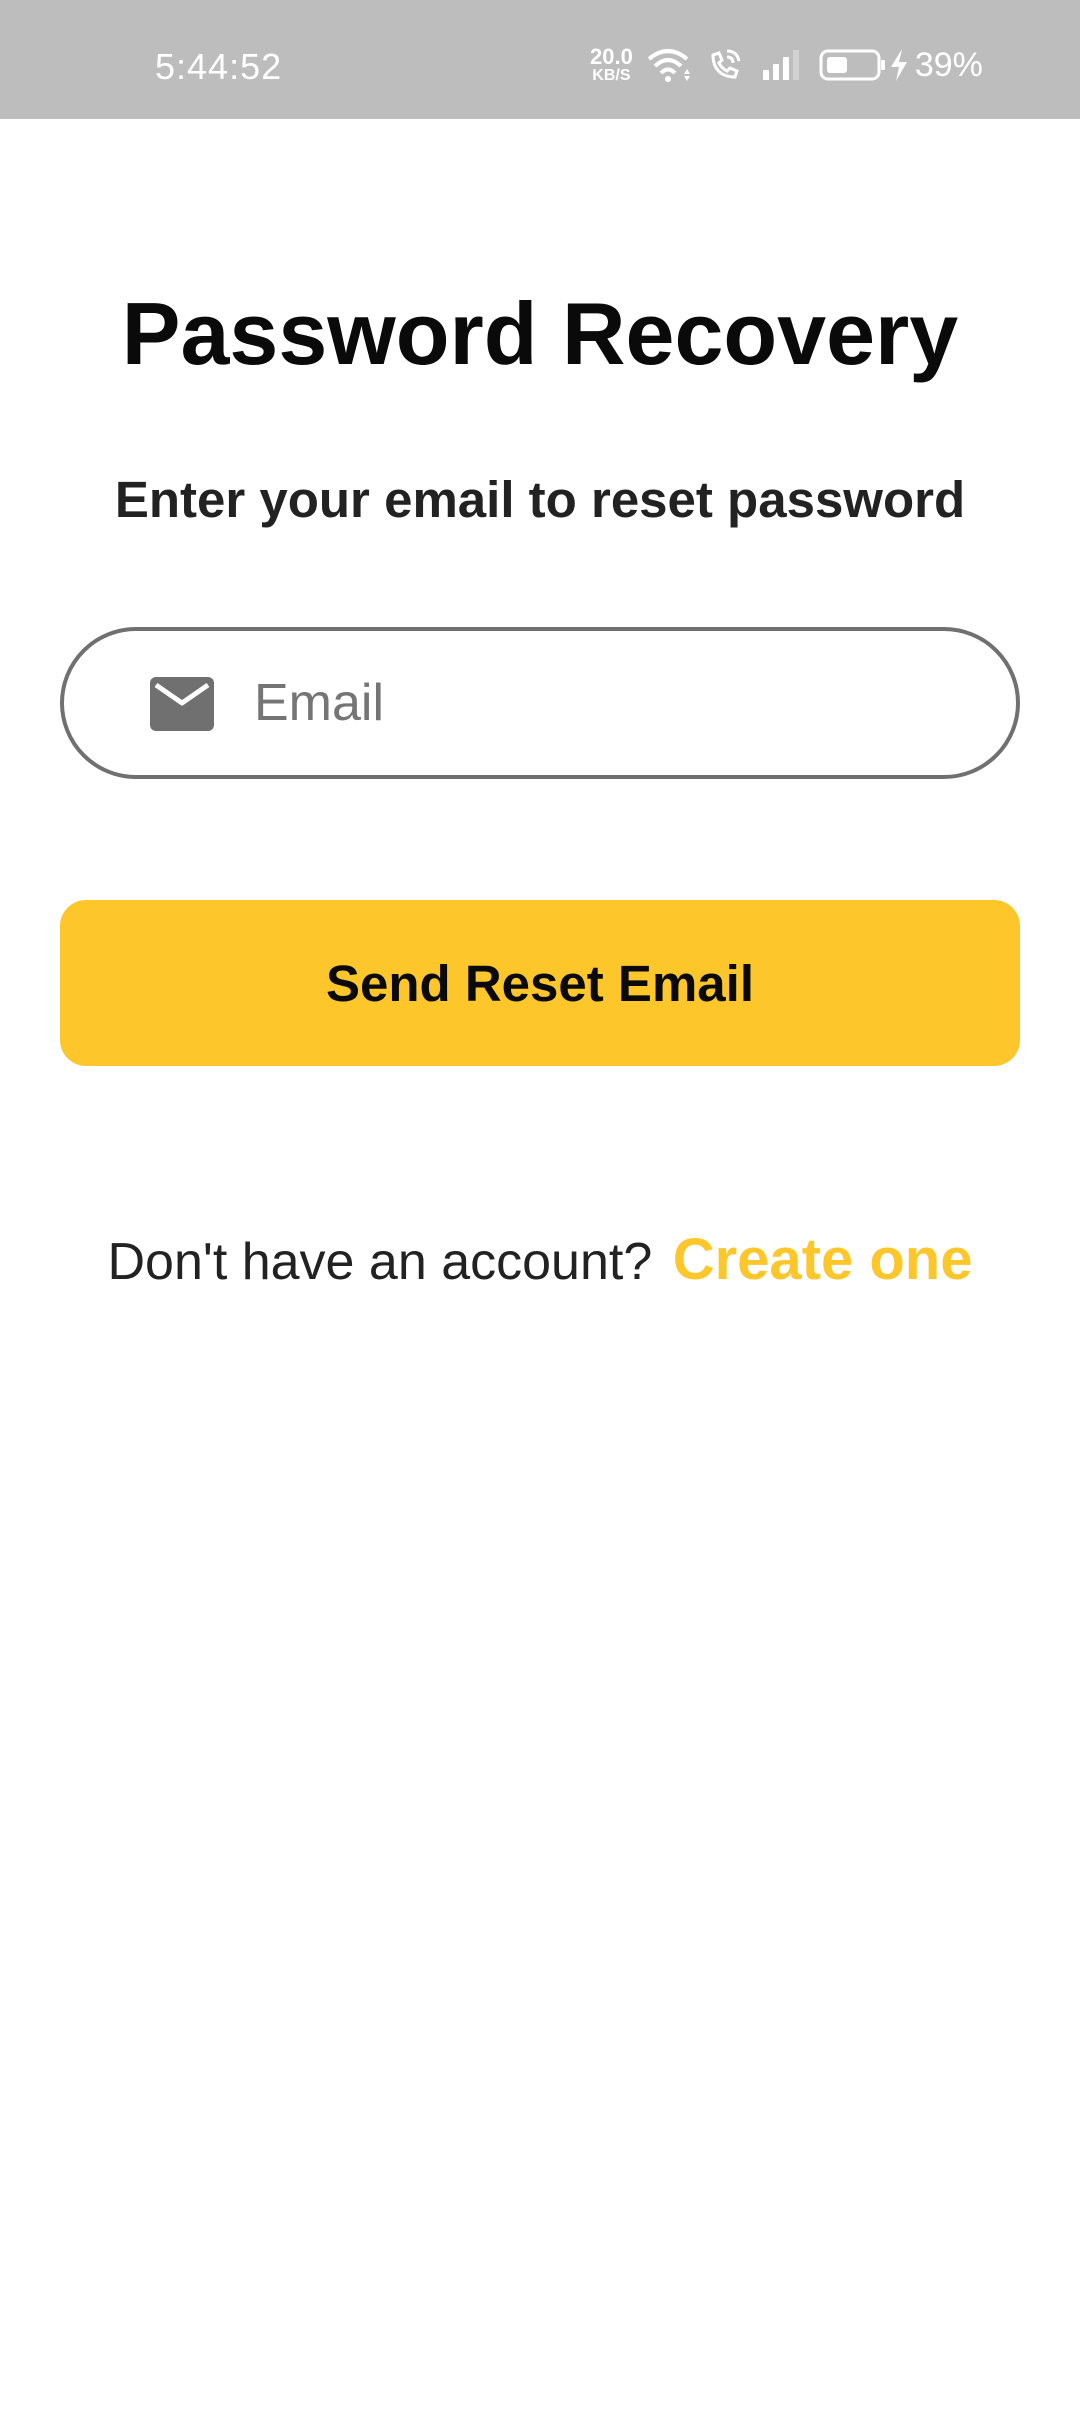  What do you see at coordinates (611, 56) in the screenshot?
I see `network-speed-value: 20.0` at bounding box center [611, 56].